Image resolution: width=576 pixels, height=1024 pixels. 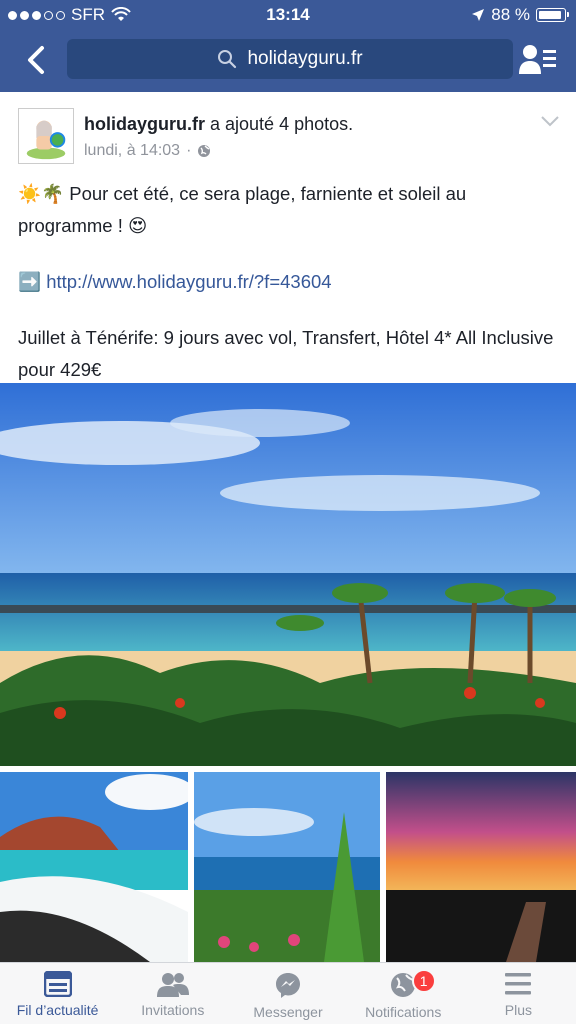 I want to click on tab-more: Plus, so click(x=518, y=993).